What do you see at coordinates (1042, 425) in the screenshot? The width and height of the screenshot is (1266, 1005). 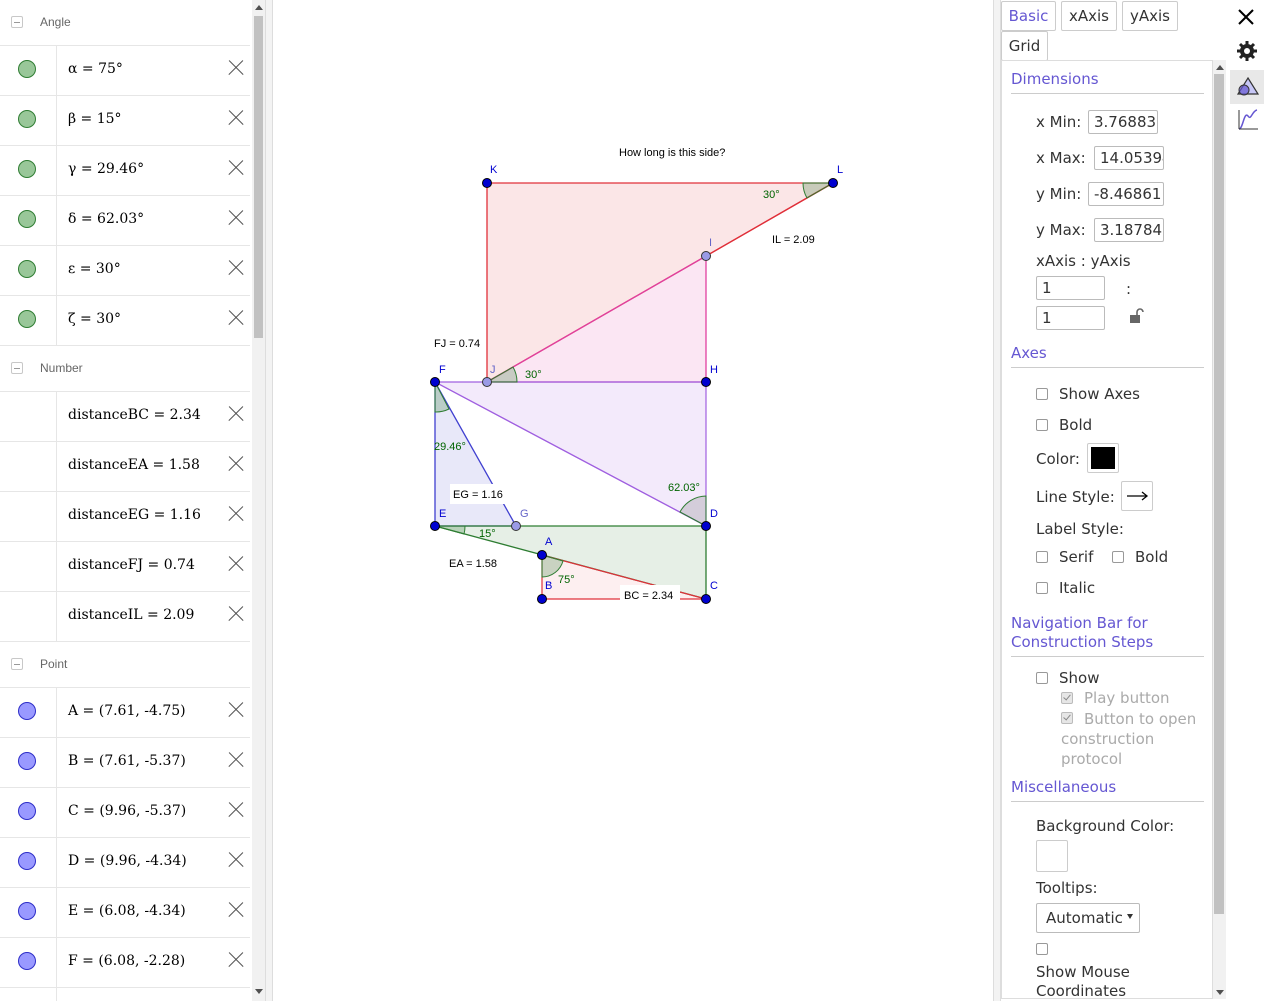 I see `bold-checkbox` at bounding box center [1042, 425].